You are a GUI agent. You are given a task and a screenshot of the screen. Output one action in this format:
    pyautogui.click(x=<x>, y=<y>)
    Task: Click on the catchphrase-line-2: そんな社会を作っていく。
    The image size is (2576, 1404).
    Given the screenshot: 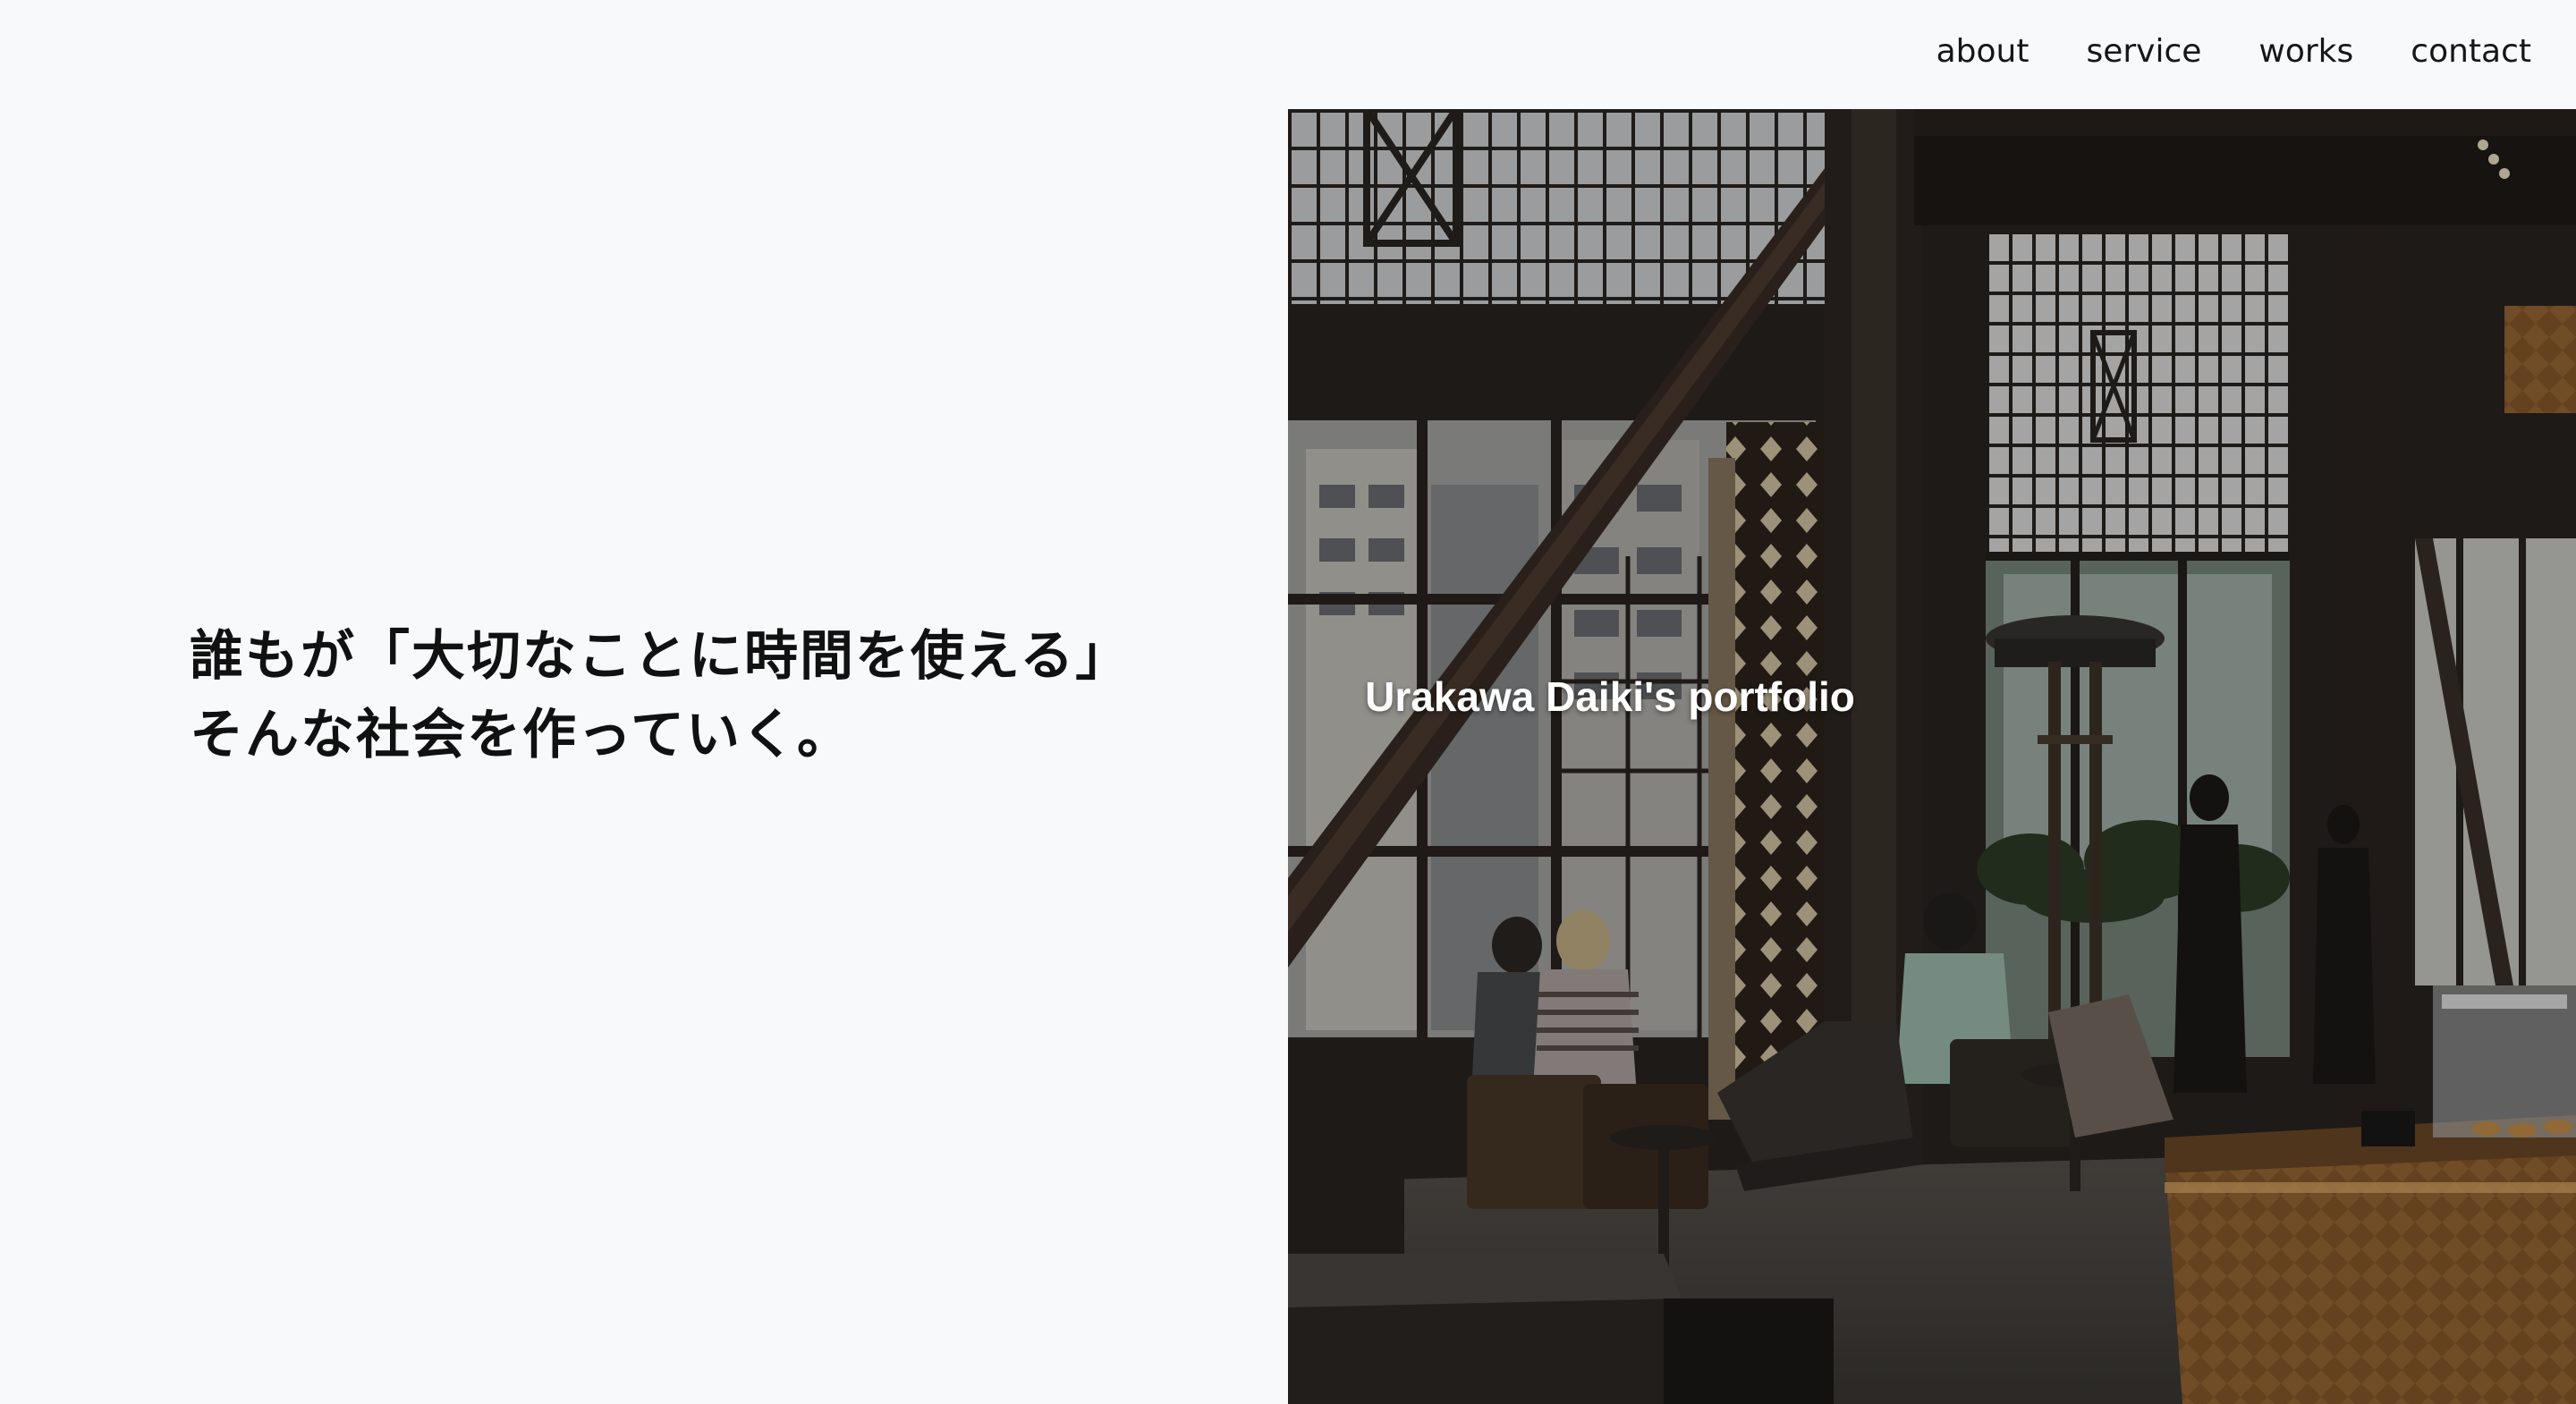 What is the action you would take?
    pyautogui.click(x=521, y=735)
    